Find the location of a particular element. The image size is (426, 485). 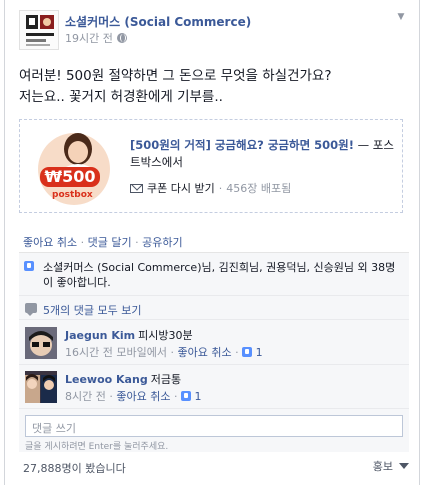

caret-down-icon is located at coordinates (404, 466).